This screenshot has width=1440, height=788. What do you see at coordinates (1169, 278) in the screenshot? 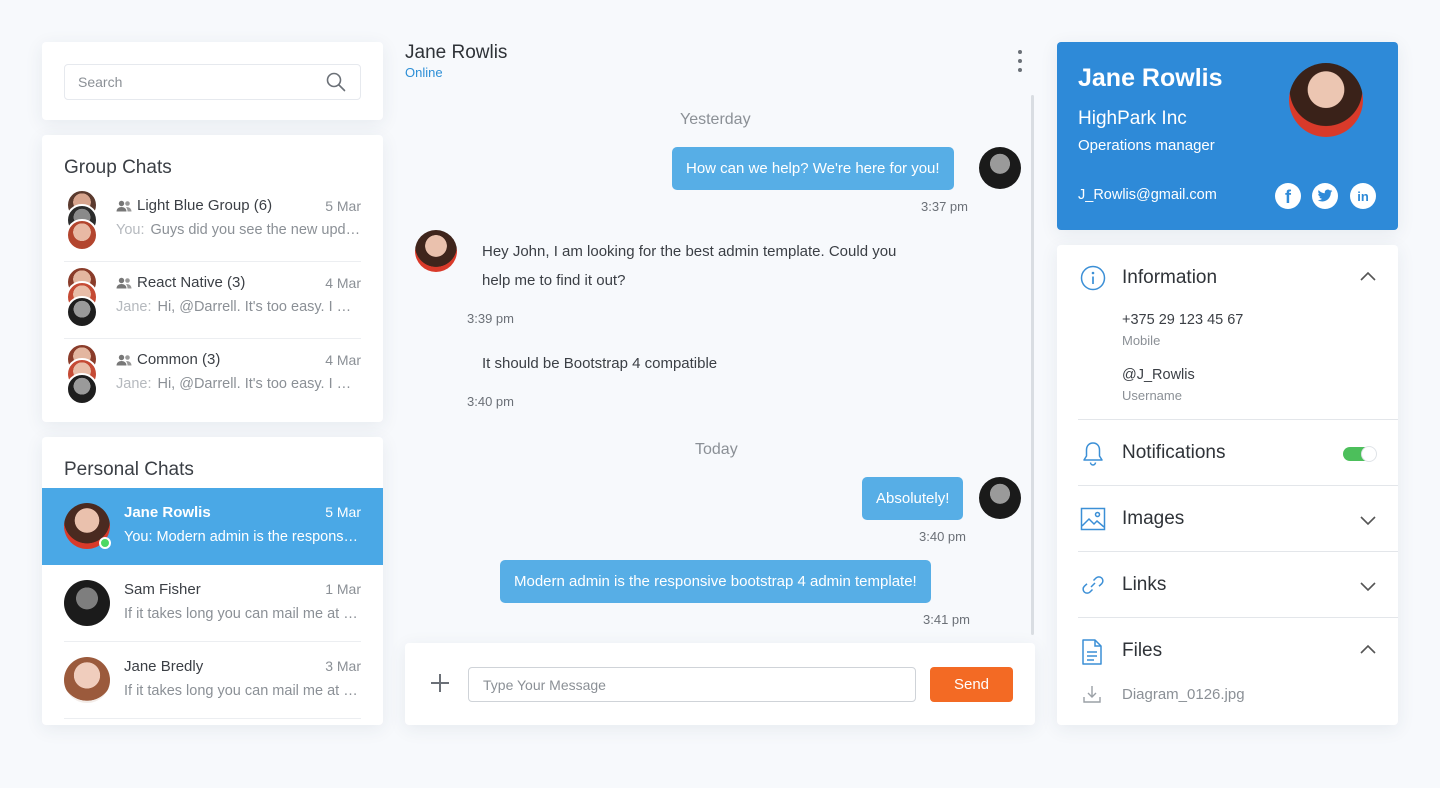
I see `information-title: Information` at bounding box center [1169, 278].